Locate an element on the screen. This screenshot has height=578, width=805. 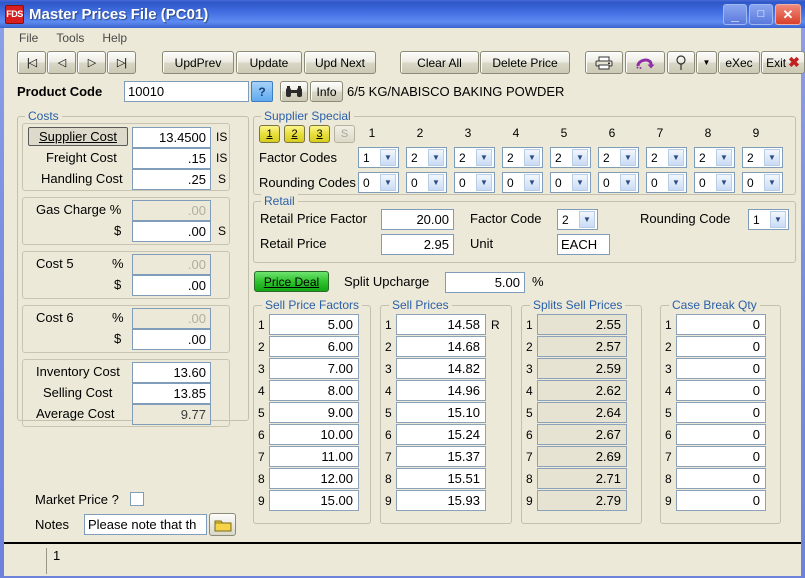
retail-rounding-code-combo: 1 ▼ is located at coordinates (768, 219).